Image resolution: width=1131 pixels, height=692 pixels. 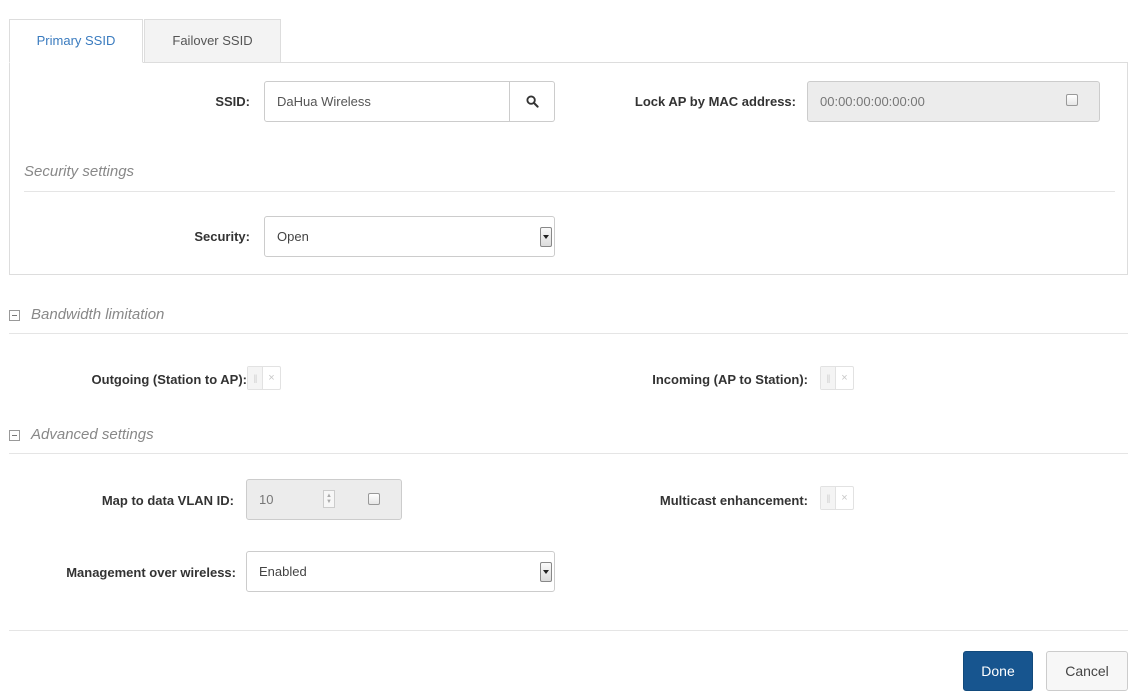 I want to click on security-divider, so click(x=569, y=191).